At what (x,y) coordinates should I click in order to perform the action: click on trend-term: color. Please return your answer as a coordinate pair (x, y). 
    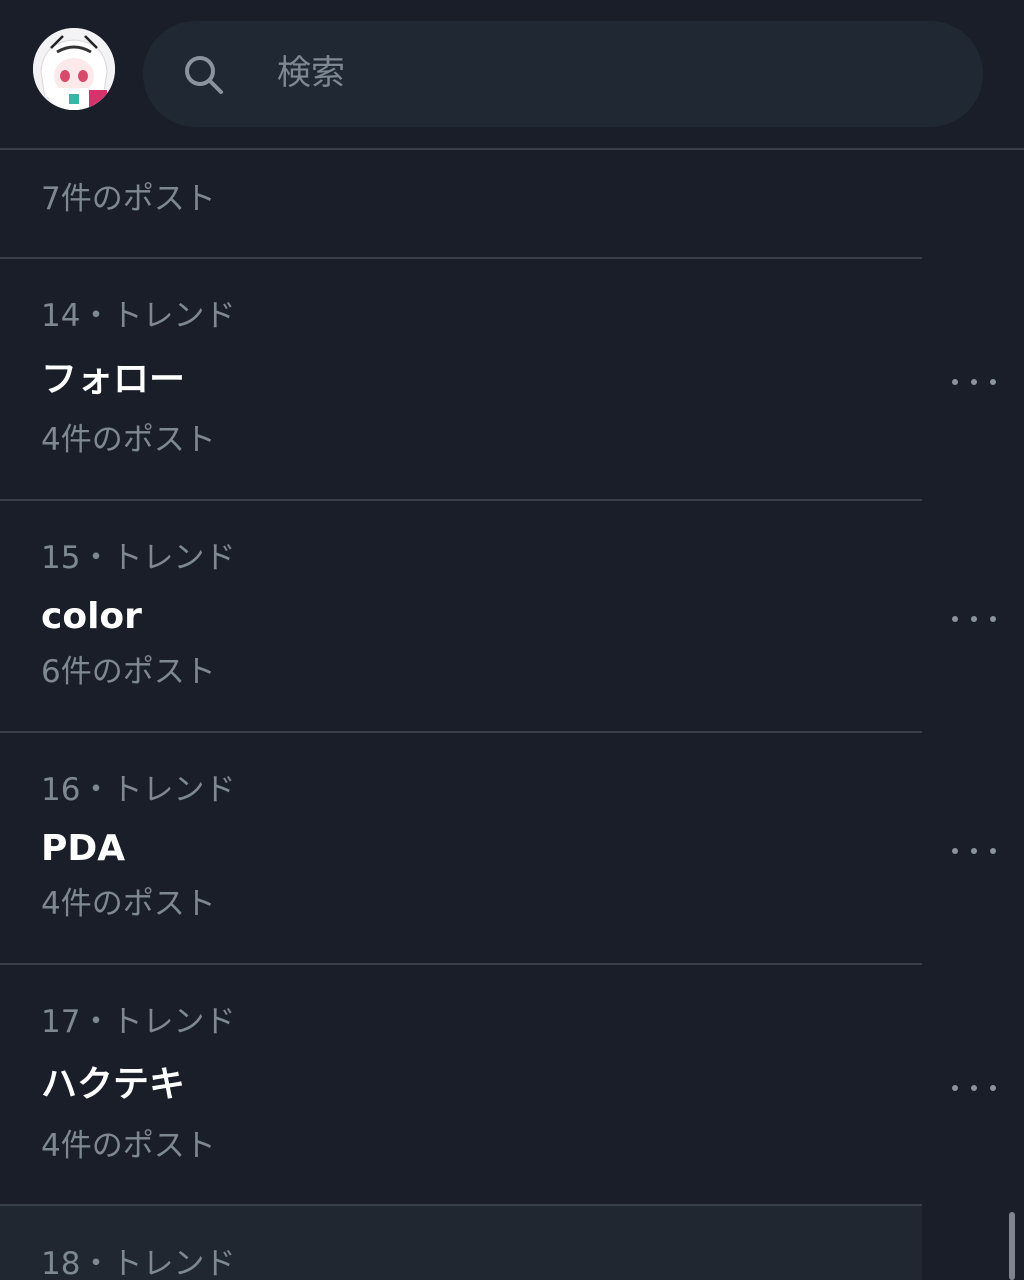
    Looking at the image, I should click on (91, 616).